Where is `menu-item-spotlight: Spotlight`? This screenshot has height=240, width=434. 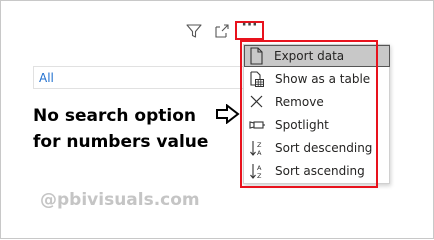 menu-item-spotlight: Spotlight is located at coordinates (317, 125).